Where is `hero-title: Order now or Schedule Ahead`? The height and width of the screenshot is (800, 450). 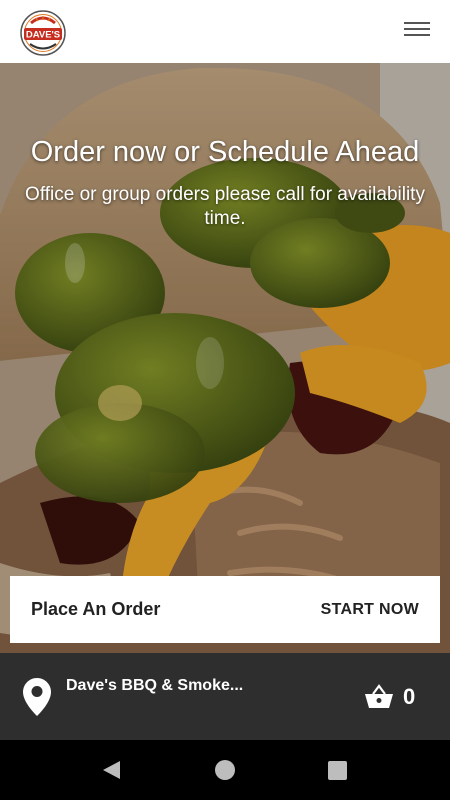
hero-title: Order now or Schedule Ahead is located at coordinates (225, 152).